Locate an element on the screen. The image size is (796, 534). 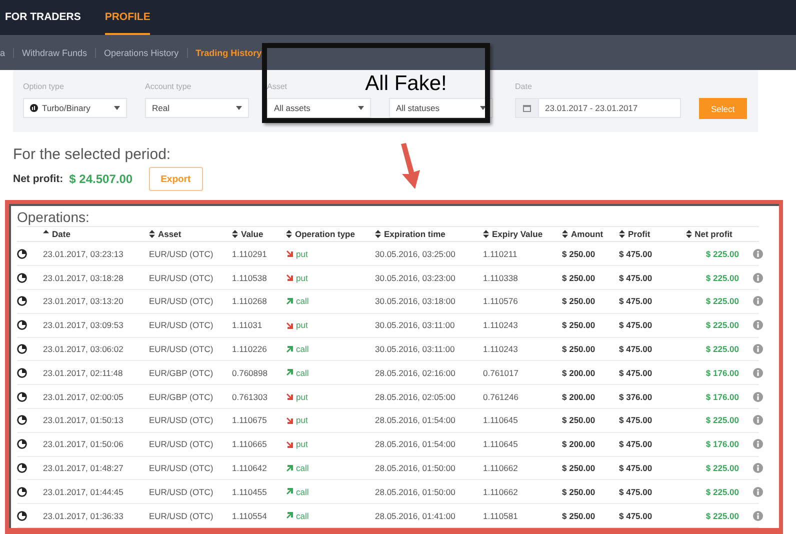
table-cell-text: 30.05.2016, 03:23:00 is located at coordinates (415, 277).